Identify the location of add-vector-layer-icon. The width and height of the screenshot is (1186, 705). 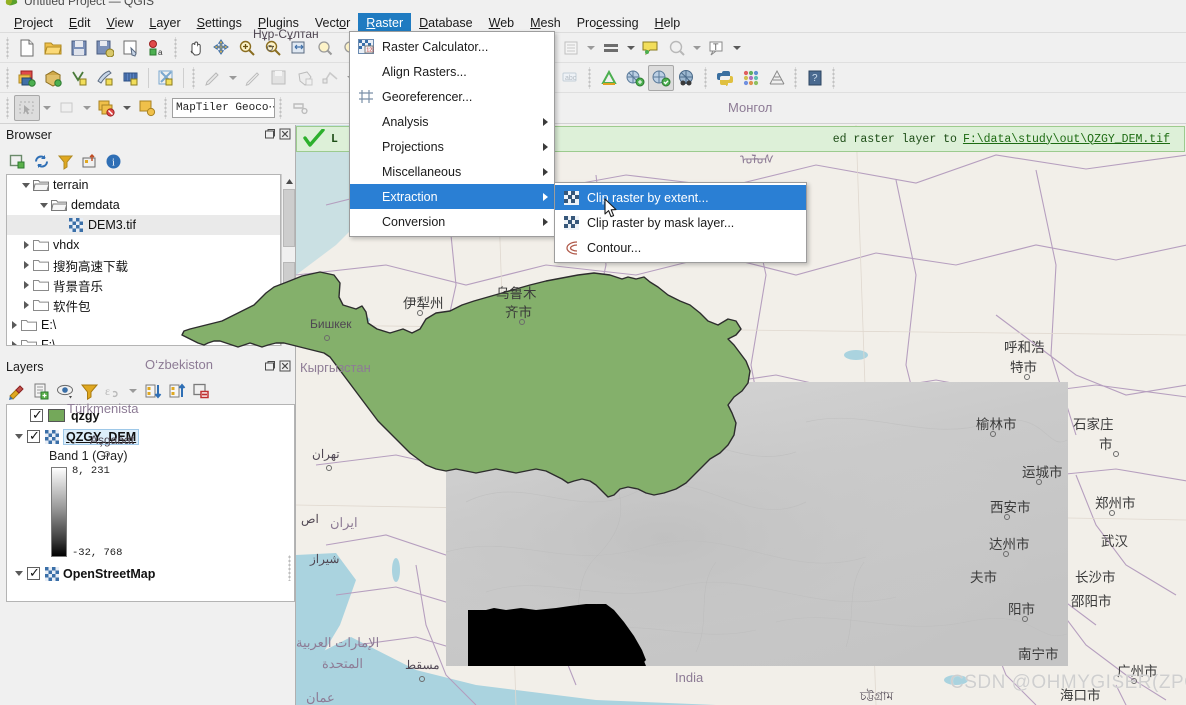
(27, 78).